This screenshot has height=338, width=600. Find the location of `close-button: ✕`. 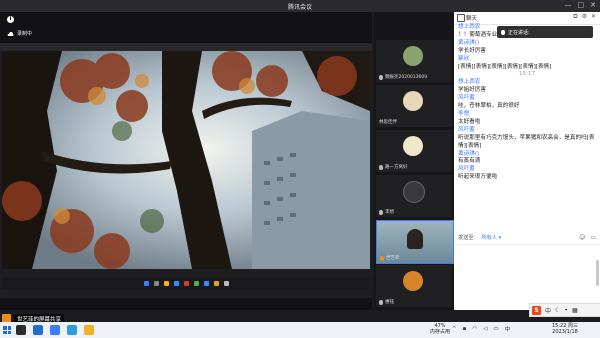

close-button: ✕ is located at coordinates (593, 5).